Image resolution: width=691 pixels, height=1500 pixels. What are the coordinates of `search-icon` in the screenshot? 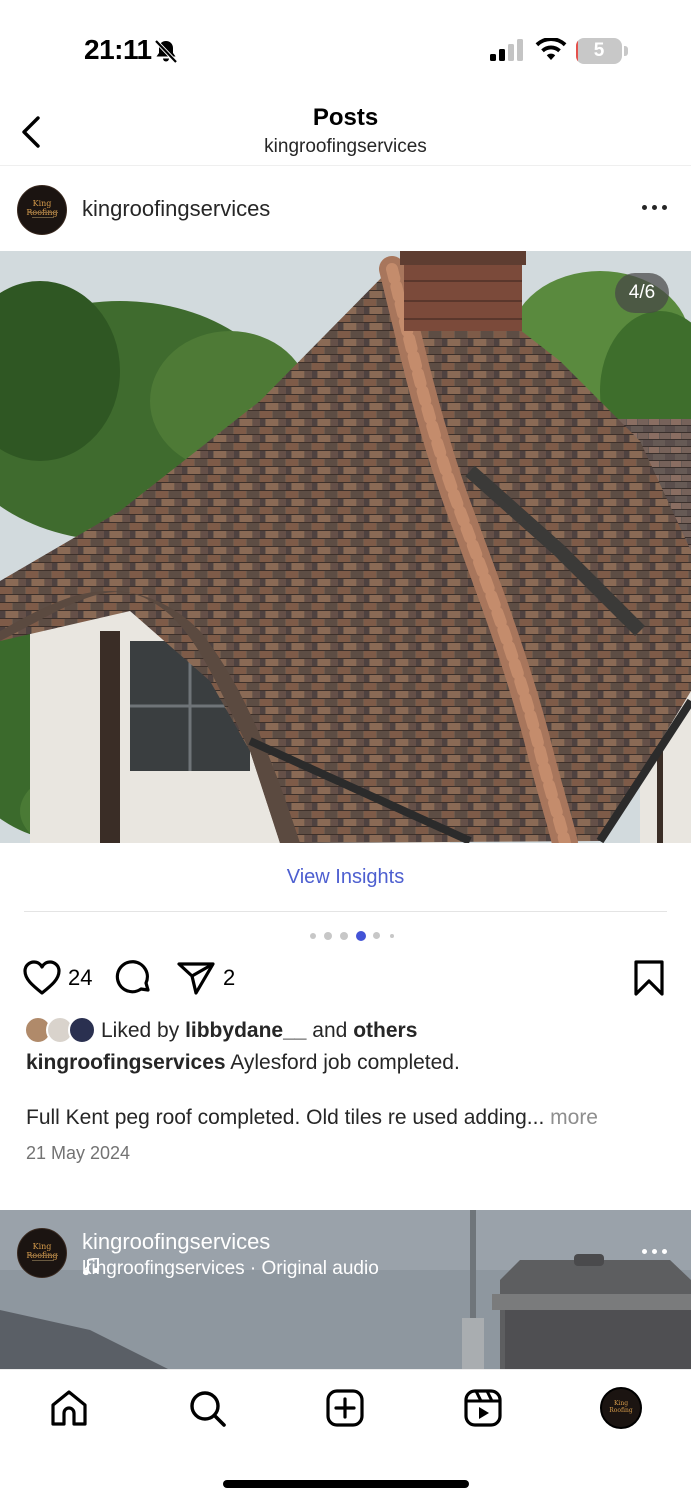 It's located at (207, 1408).